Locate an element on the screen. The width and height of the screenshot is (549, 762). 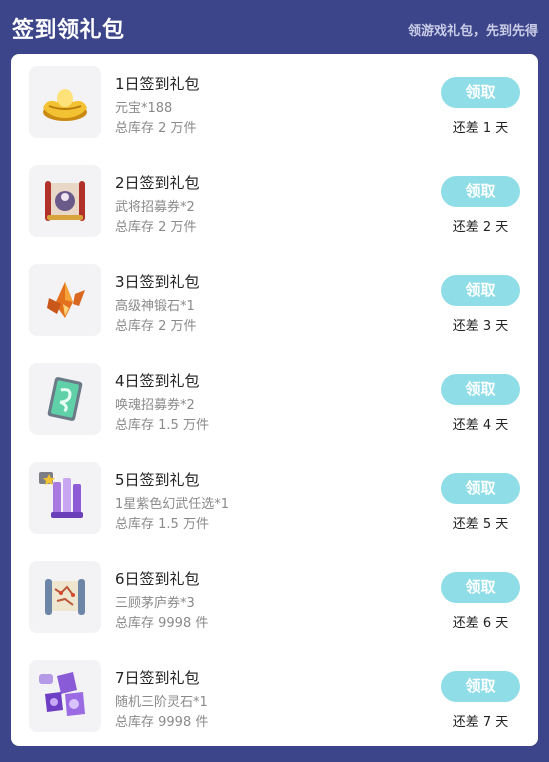
days-remaining: 还差 4 天 is located at coordinates (480, 425).